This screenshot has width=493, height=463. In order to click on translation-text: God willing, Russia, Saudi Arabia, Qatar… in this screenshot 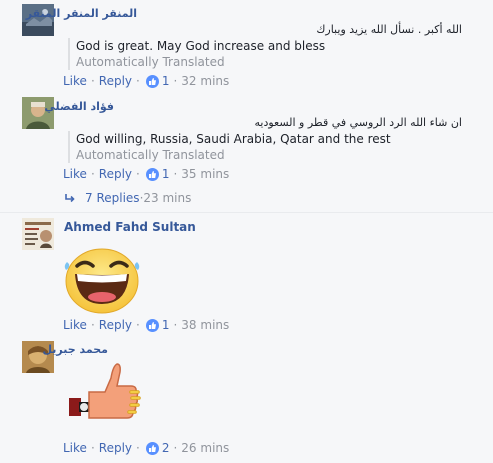, I will do `click(233, 139)`.